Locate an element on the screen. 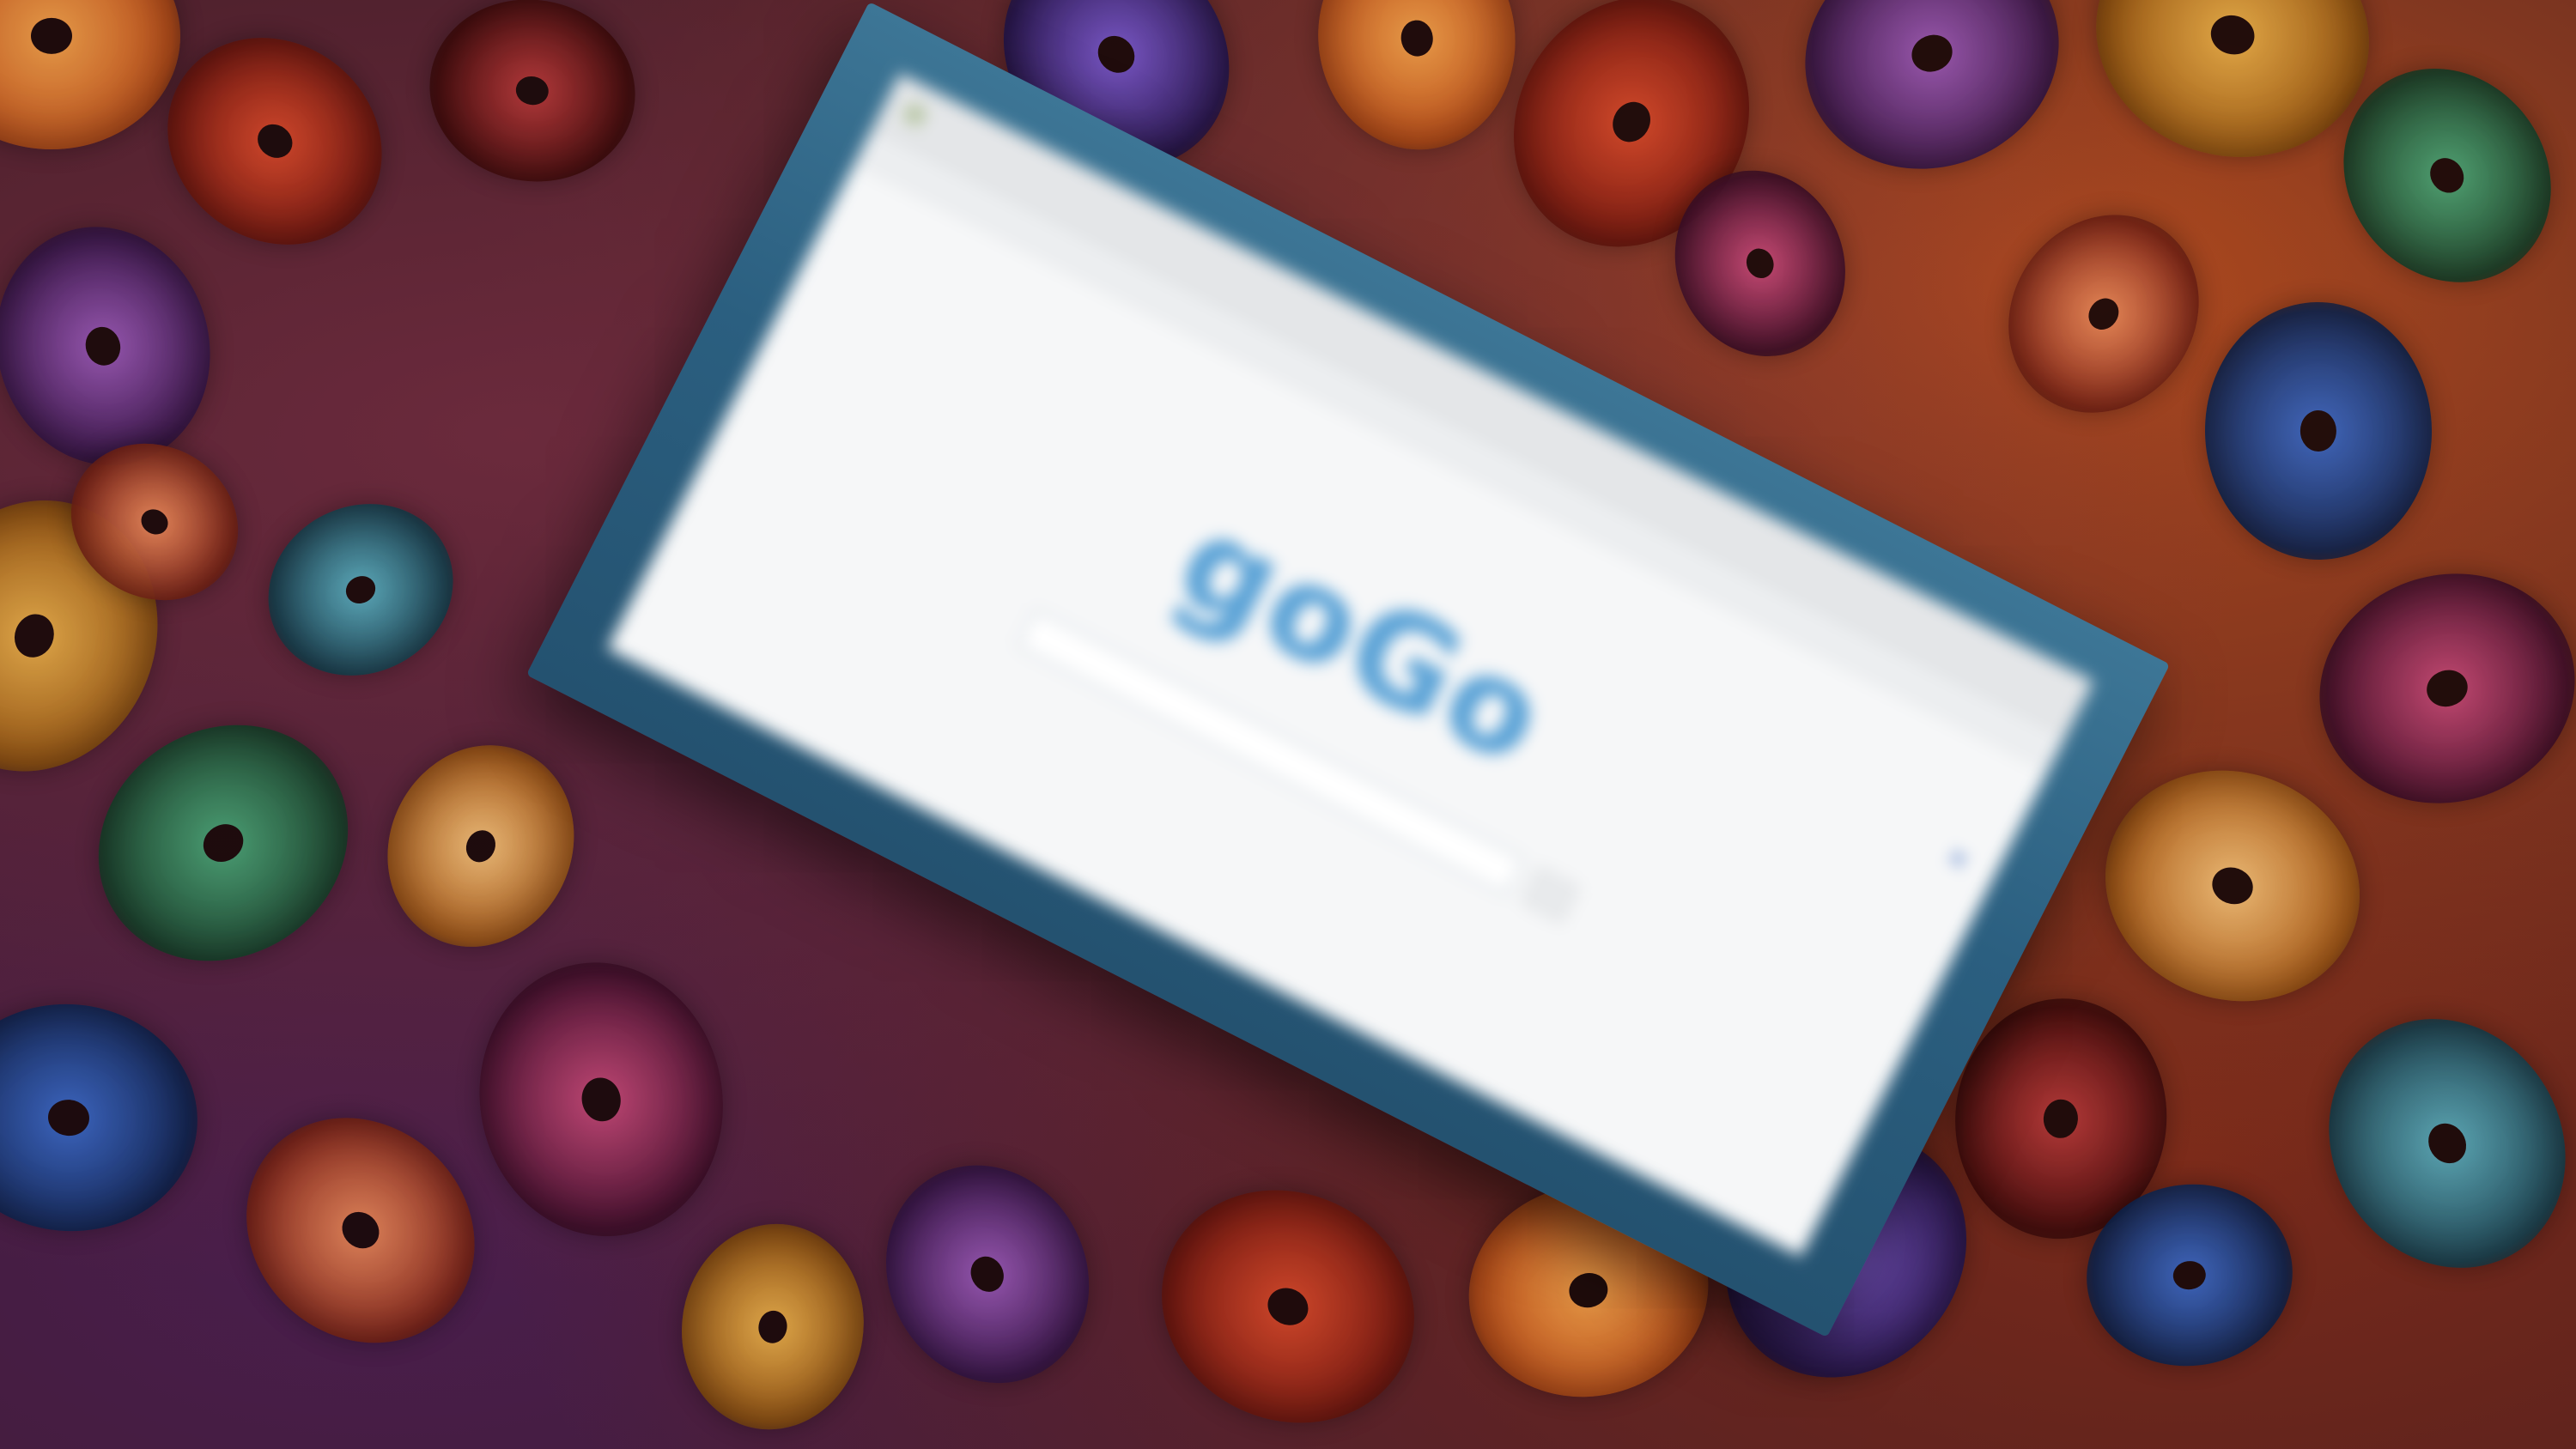  search-options is located at coordinates (1281, 800).